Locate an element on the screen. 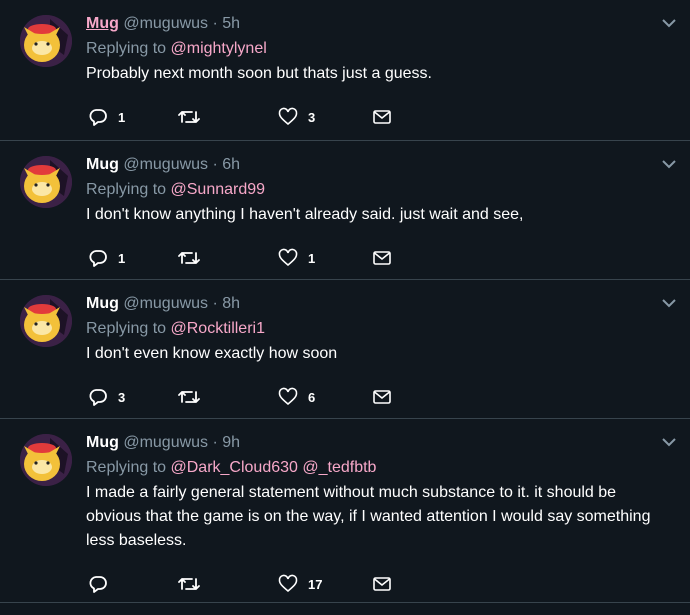 This screenshot has height=615, width=690. tweet-actions: 1 3 is located at coordinates (388, 117).